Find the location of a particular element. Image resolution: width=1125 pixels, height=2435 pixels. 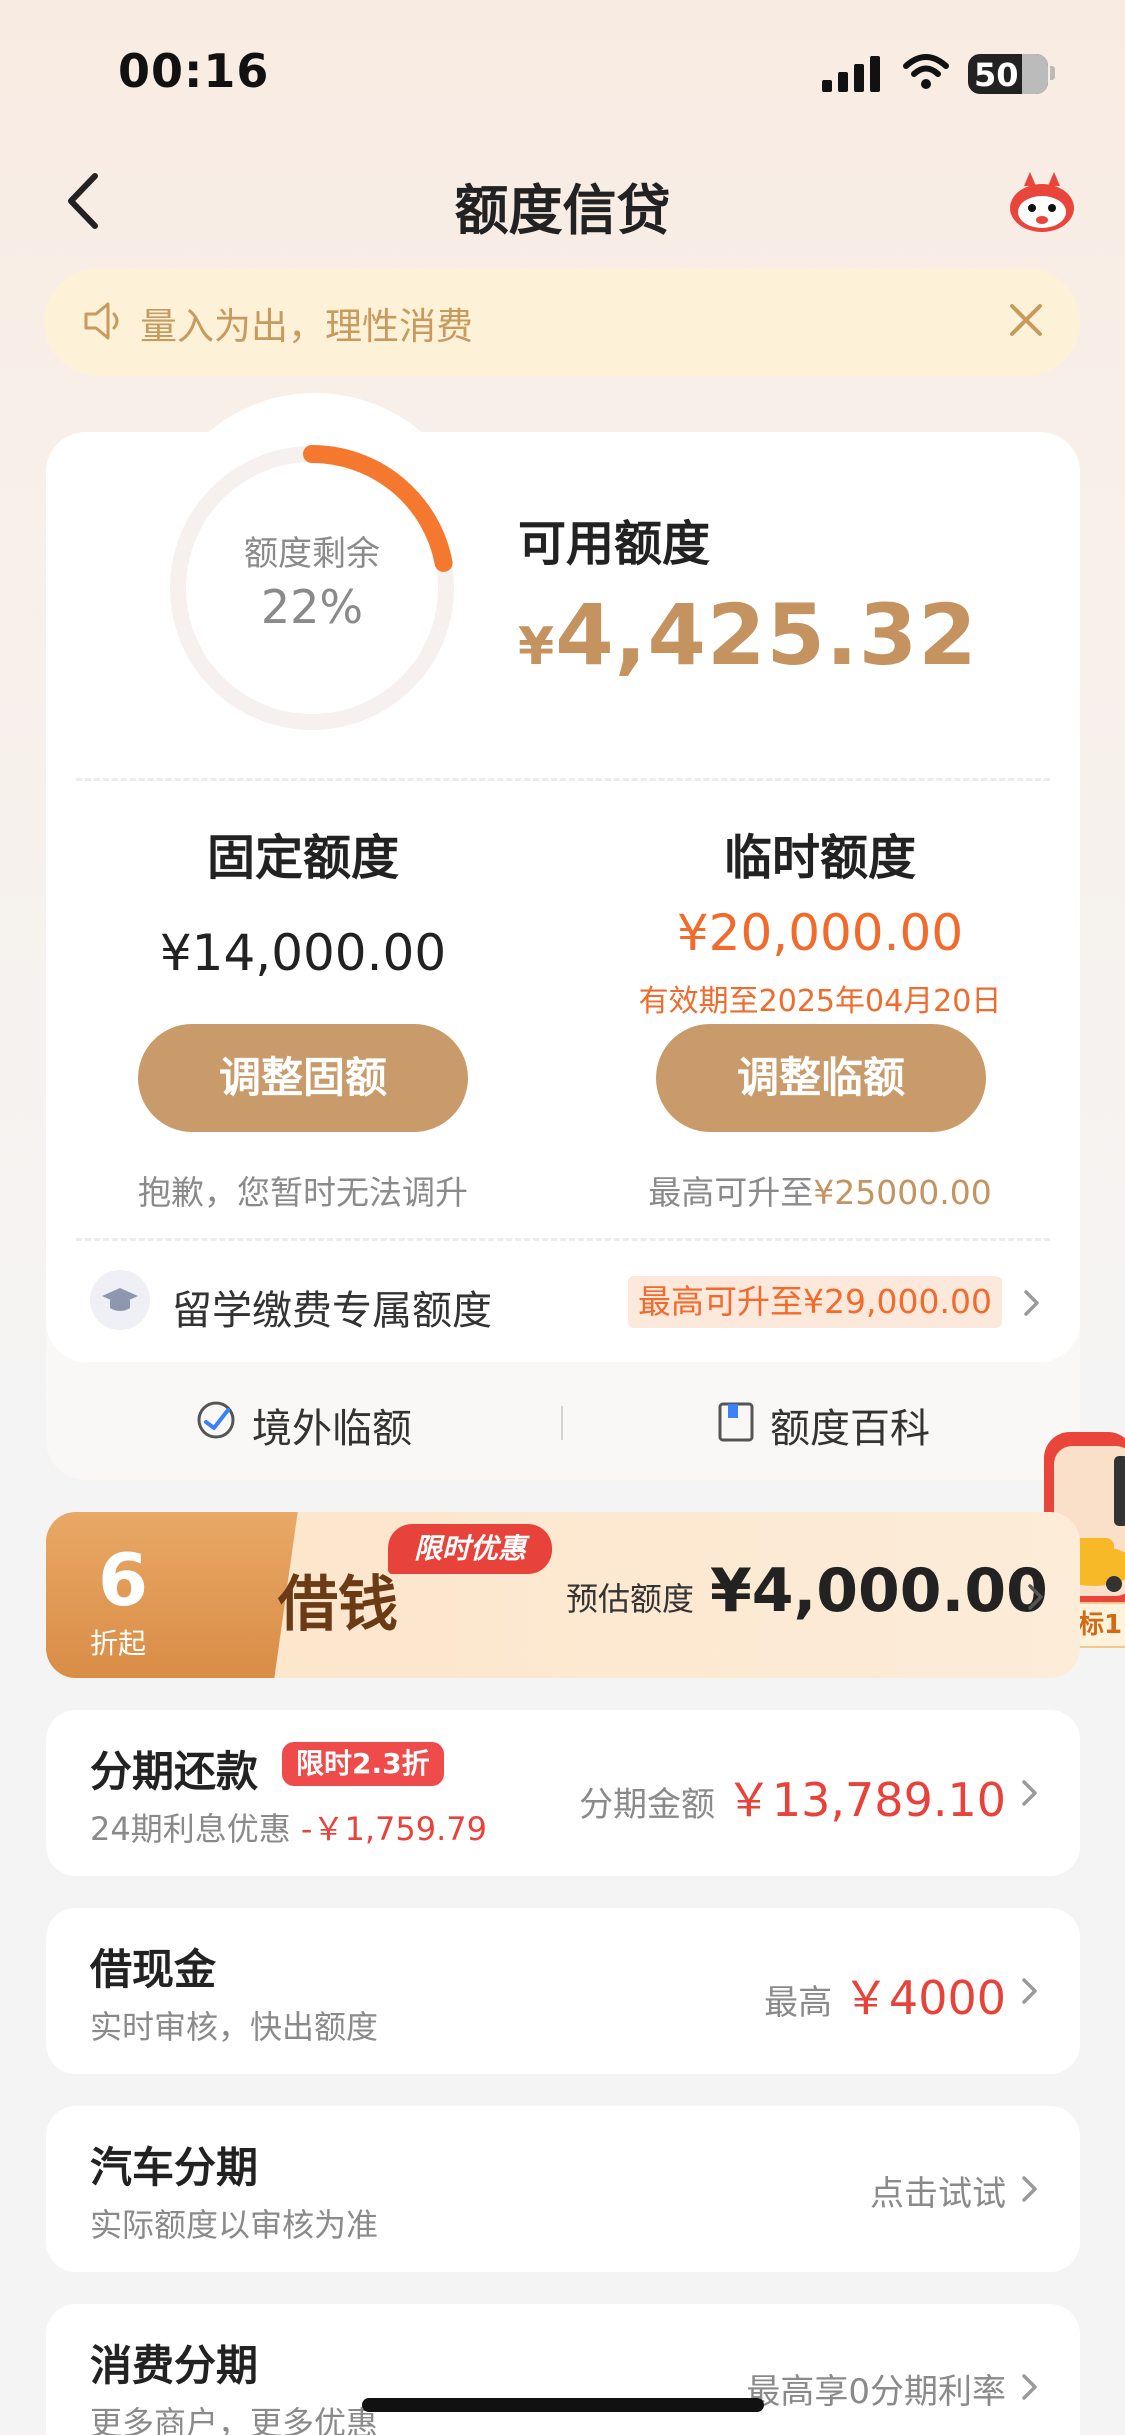

car-installment-card: 汽车分期 实际额度以审核为准 点击试试 is located at coordinates (563, 2189).